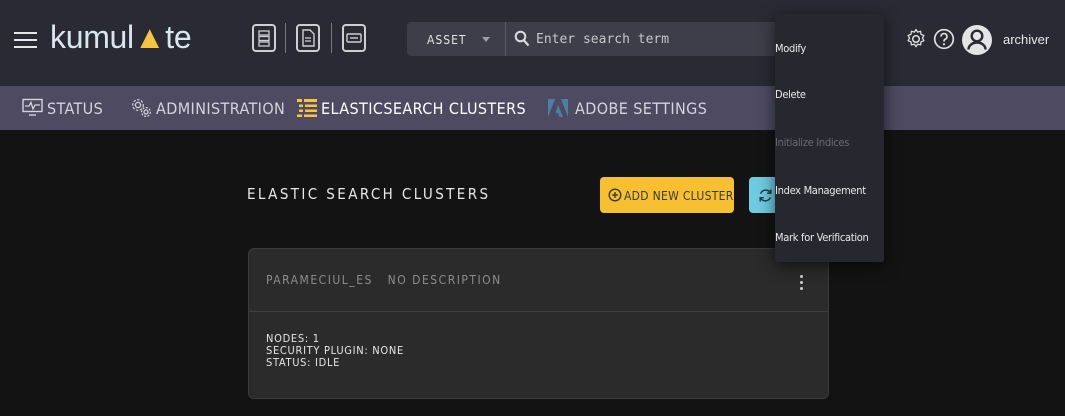  Describe the element at coordinates (486, 39) in the screenshot. I see `chevron-down-icon` at that location.